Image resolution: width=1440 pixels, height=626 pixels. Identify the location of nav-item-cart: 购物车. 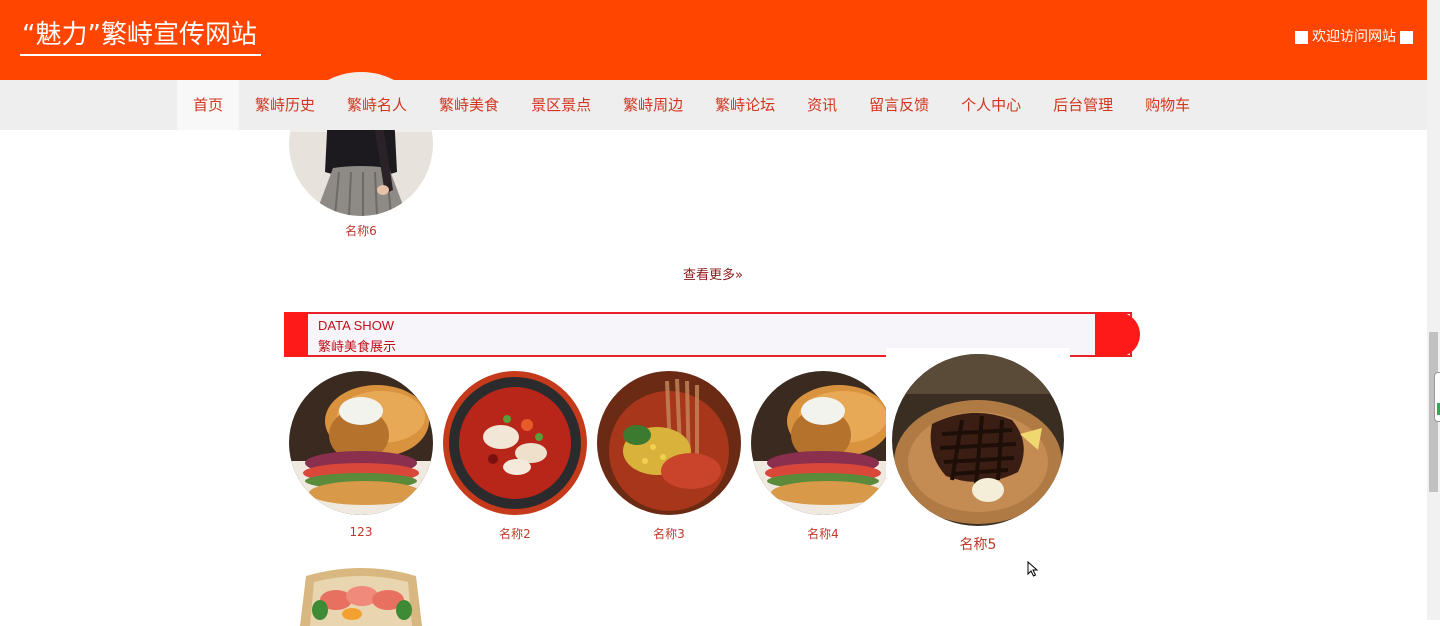
(1167, 105).